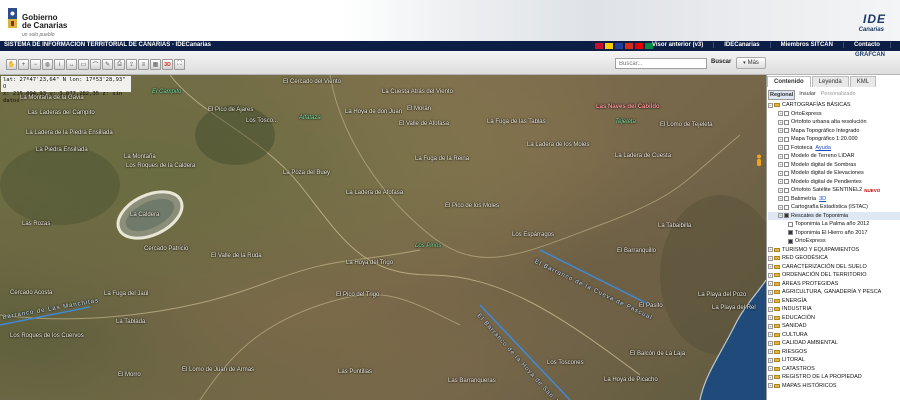 The width and height of the screenshot is (900, 400). What do you see at coordinates (834, 292) in the screenshot?
I see `tree-folder: + AGRICULTURA, GANADERÍA Y PESCA` at bounding box center [834, 292].